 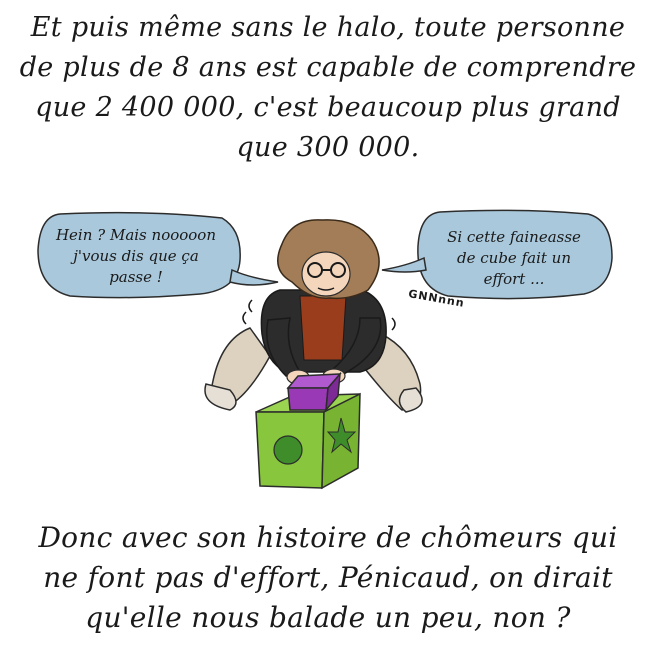 What do you see at coordinates (328, 107) in the screenshot?
I see `caption-top-line: que 2 400 000, c'est beaucoup plus grand` at bounding box center [328, 107].